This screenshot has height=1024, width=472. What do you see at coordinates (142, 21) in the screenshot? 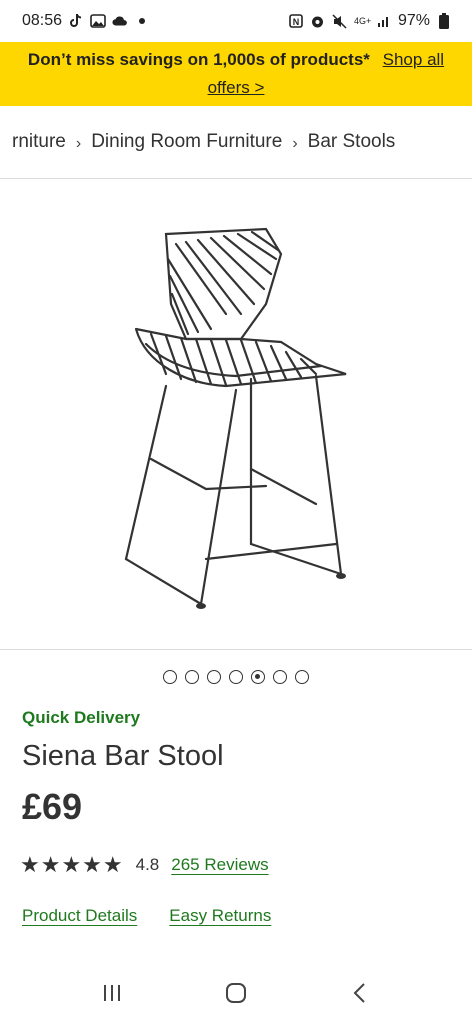
I see `dot-icon` at bounding box center [142, 21].